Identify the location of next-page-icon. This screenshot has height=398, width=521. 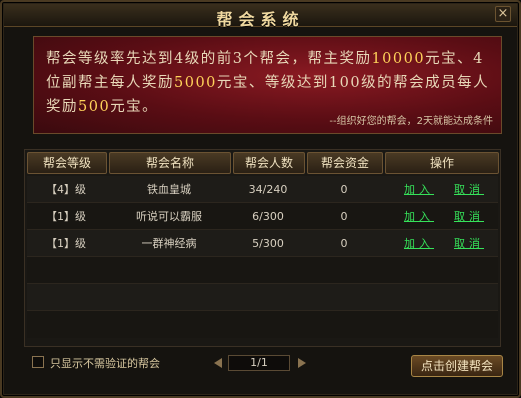
(302, 363).